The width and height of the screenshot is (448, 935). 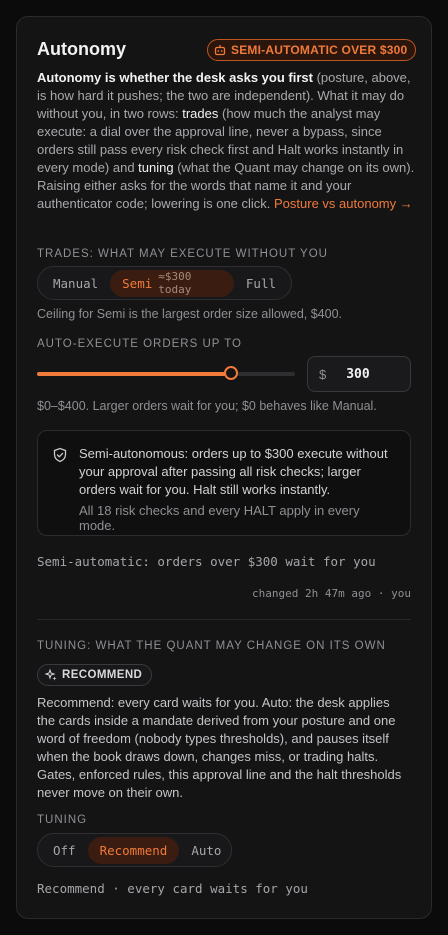 What do you see at coordinates (319, 50) in the screenshot?
I see `badge-label: SEMI-AUTOMATIC OVER $300` at bounding box center [319, 50].